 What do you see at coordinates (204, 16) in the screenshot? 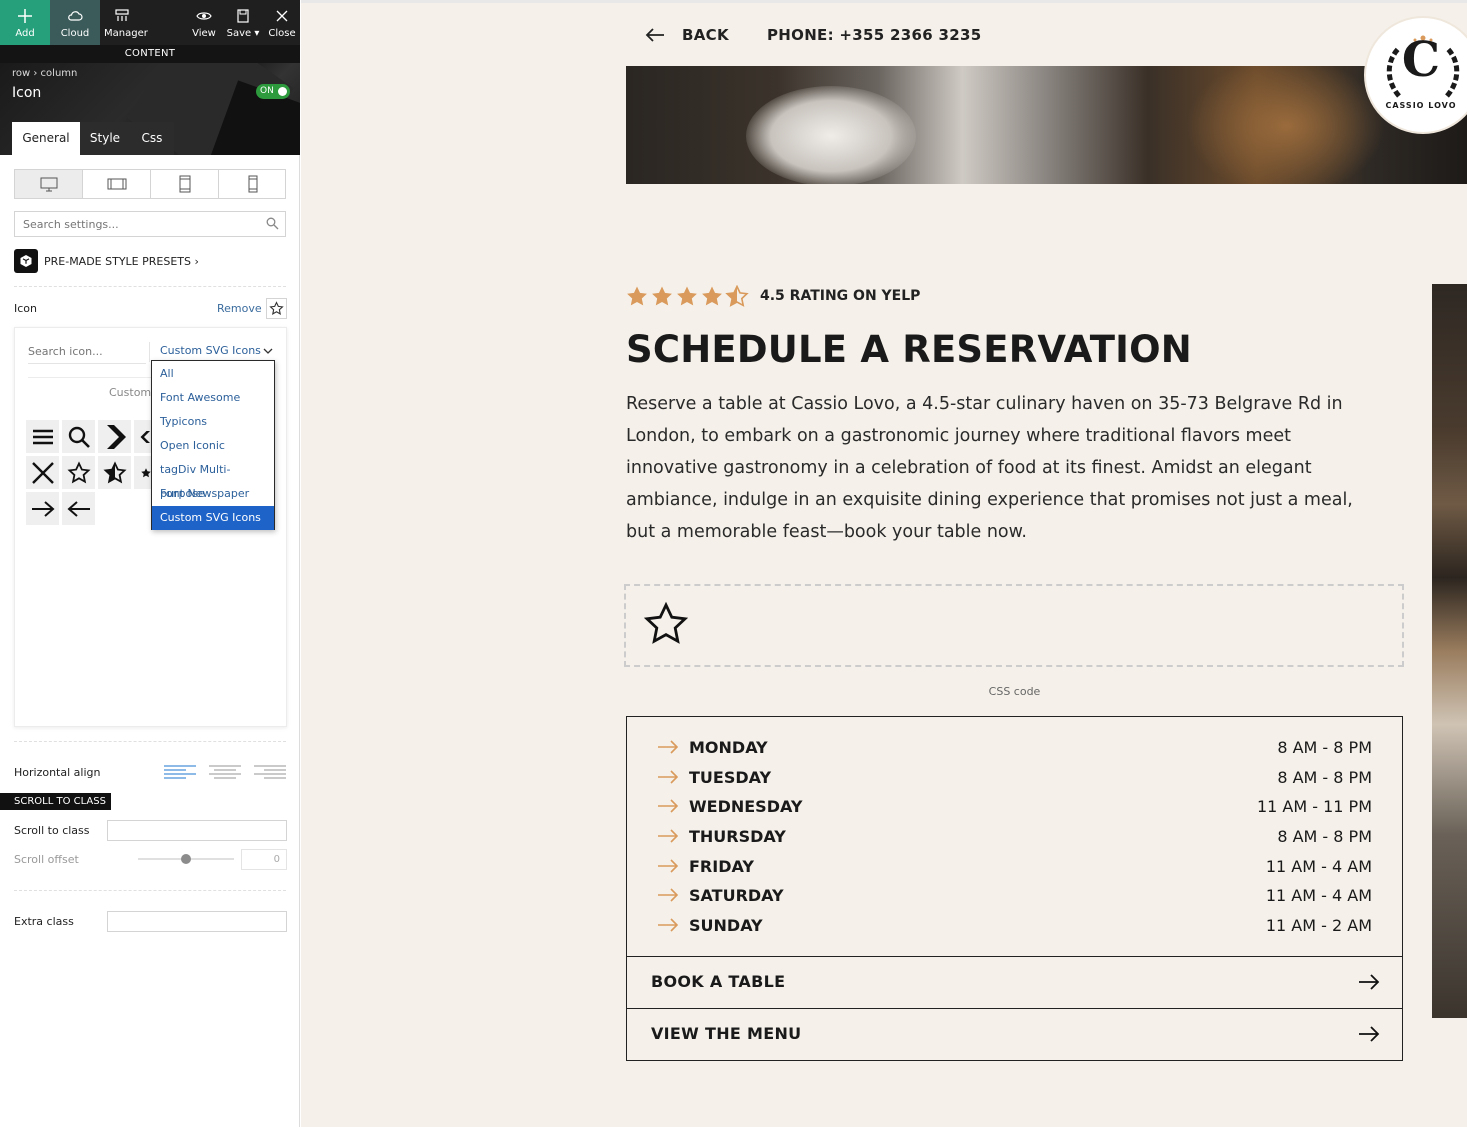
I see `eye-icon` at bounding box center [204, 16].